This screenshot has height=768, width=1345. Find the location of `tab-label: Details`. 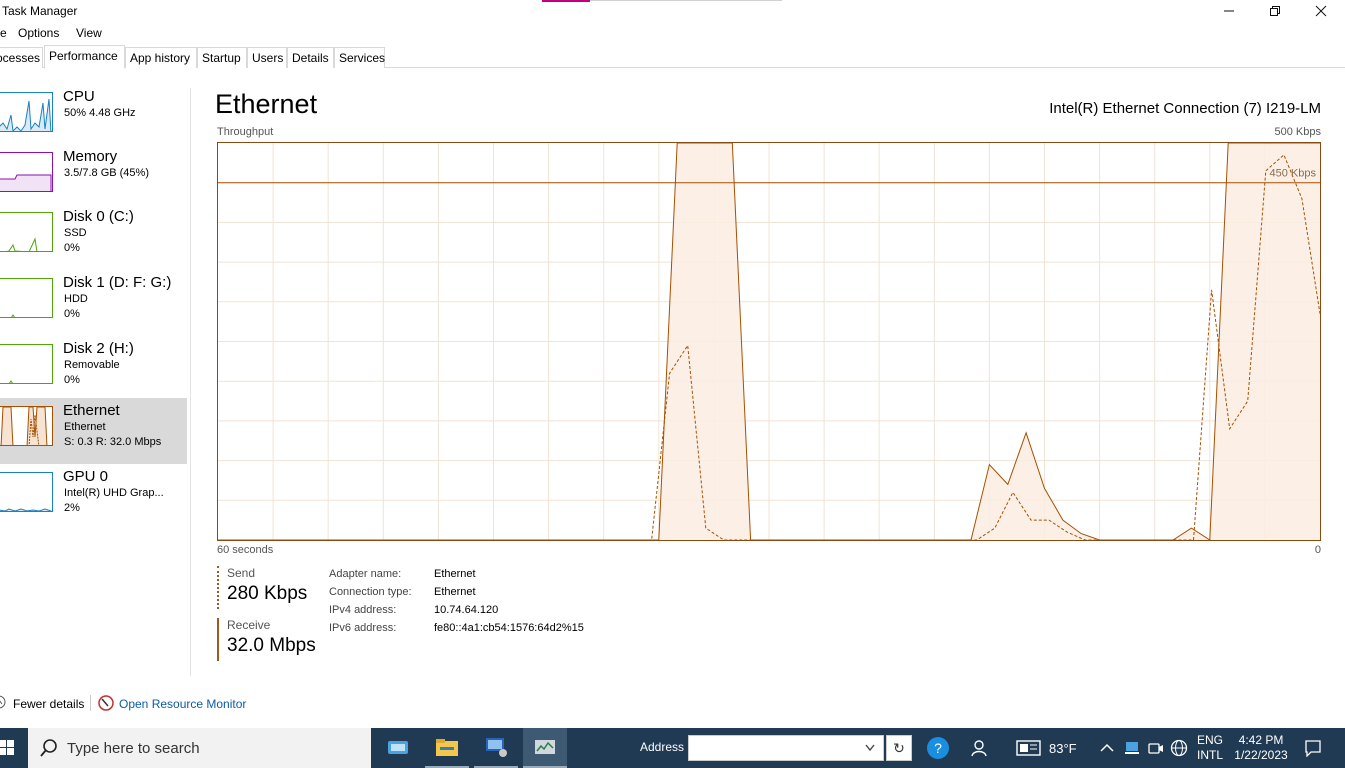

tab-label: Details is located at coordinates (310, 58).